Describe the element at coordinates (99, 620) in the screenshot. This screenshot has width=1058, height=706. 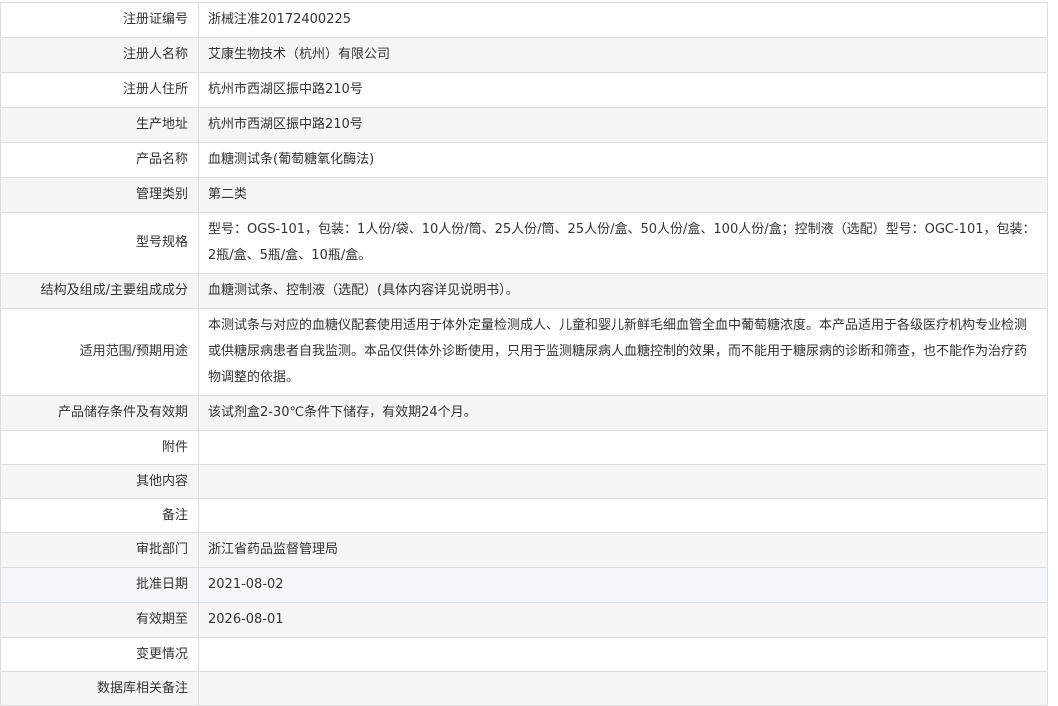
I see `row-label: 有效期至` at that location.